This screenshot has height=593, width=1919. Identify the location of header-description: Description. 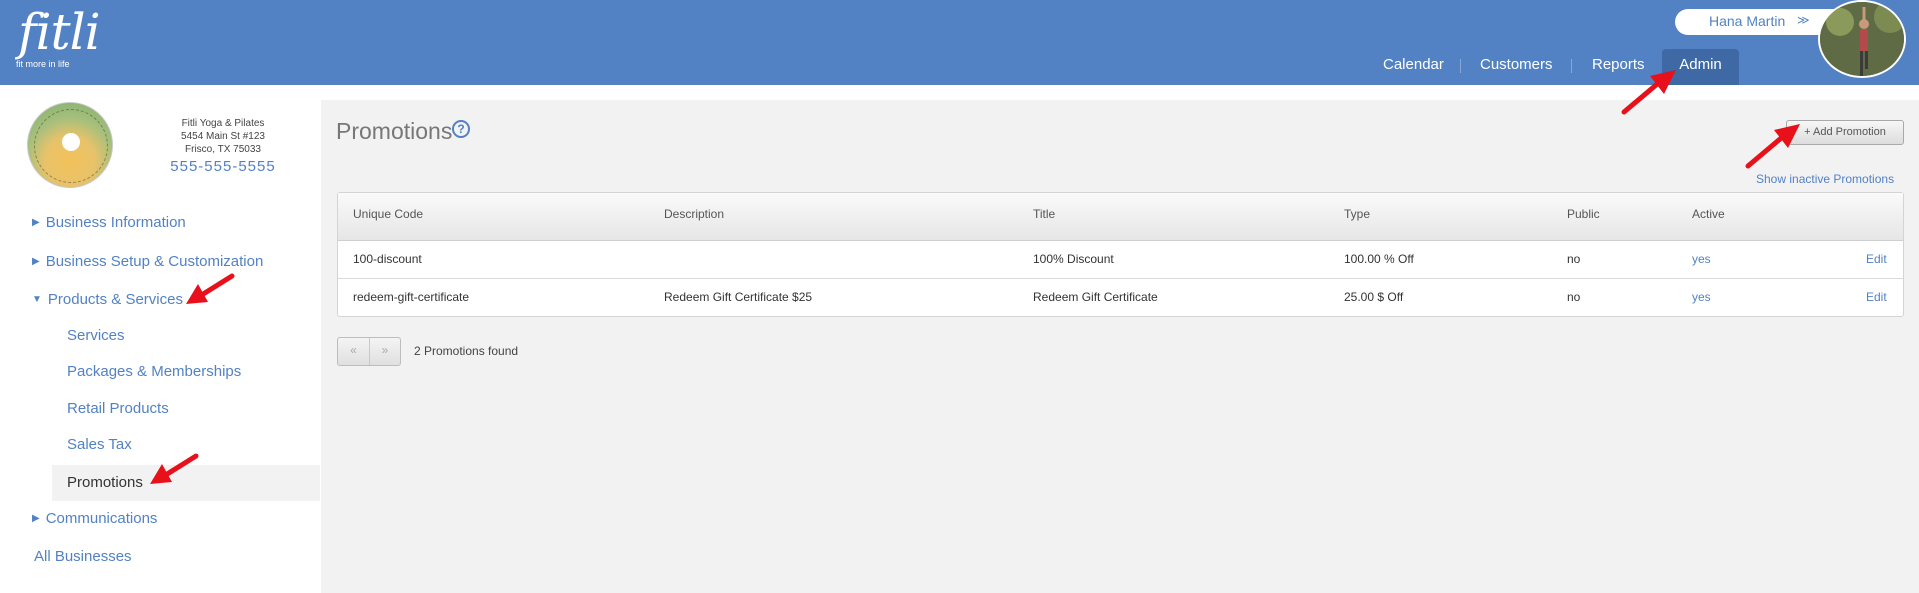
(694, 214).